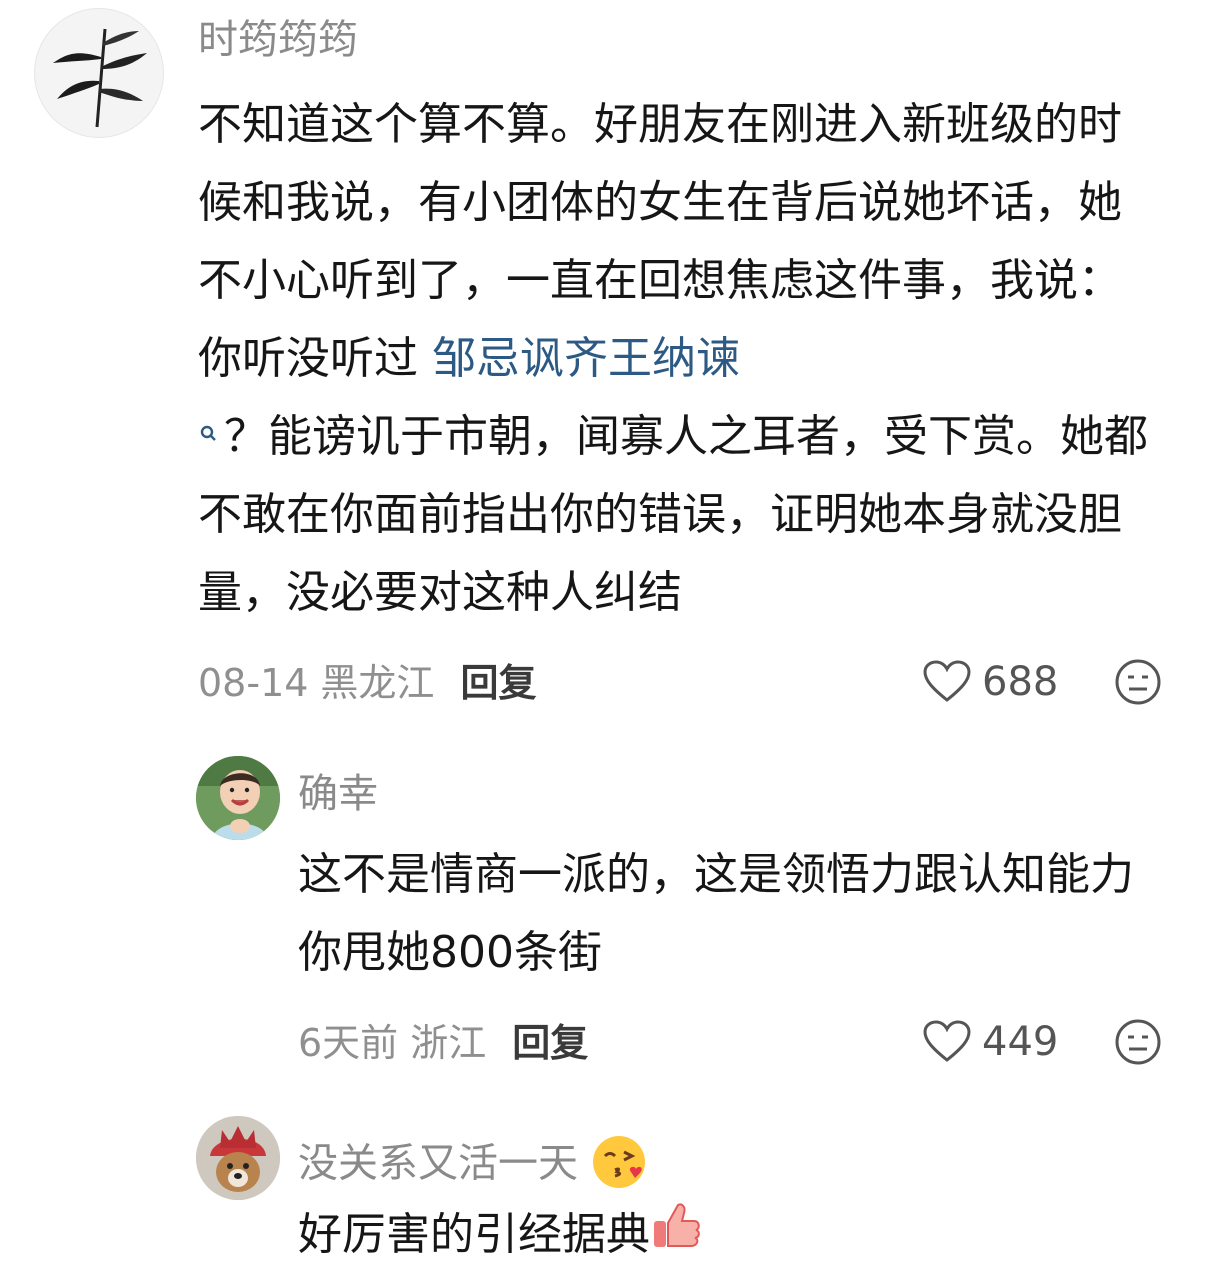 Image resolution: width=1206 pixels, height=1276 pixels. Describe the element at coordinates (208, 437) in the screenshot. I see `search-icon` at that location.